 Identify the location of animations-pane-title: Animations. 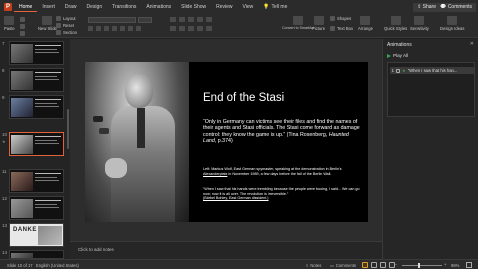
(399, 45).